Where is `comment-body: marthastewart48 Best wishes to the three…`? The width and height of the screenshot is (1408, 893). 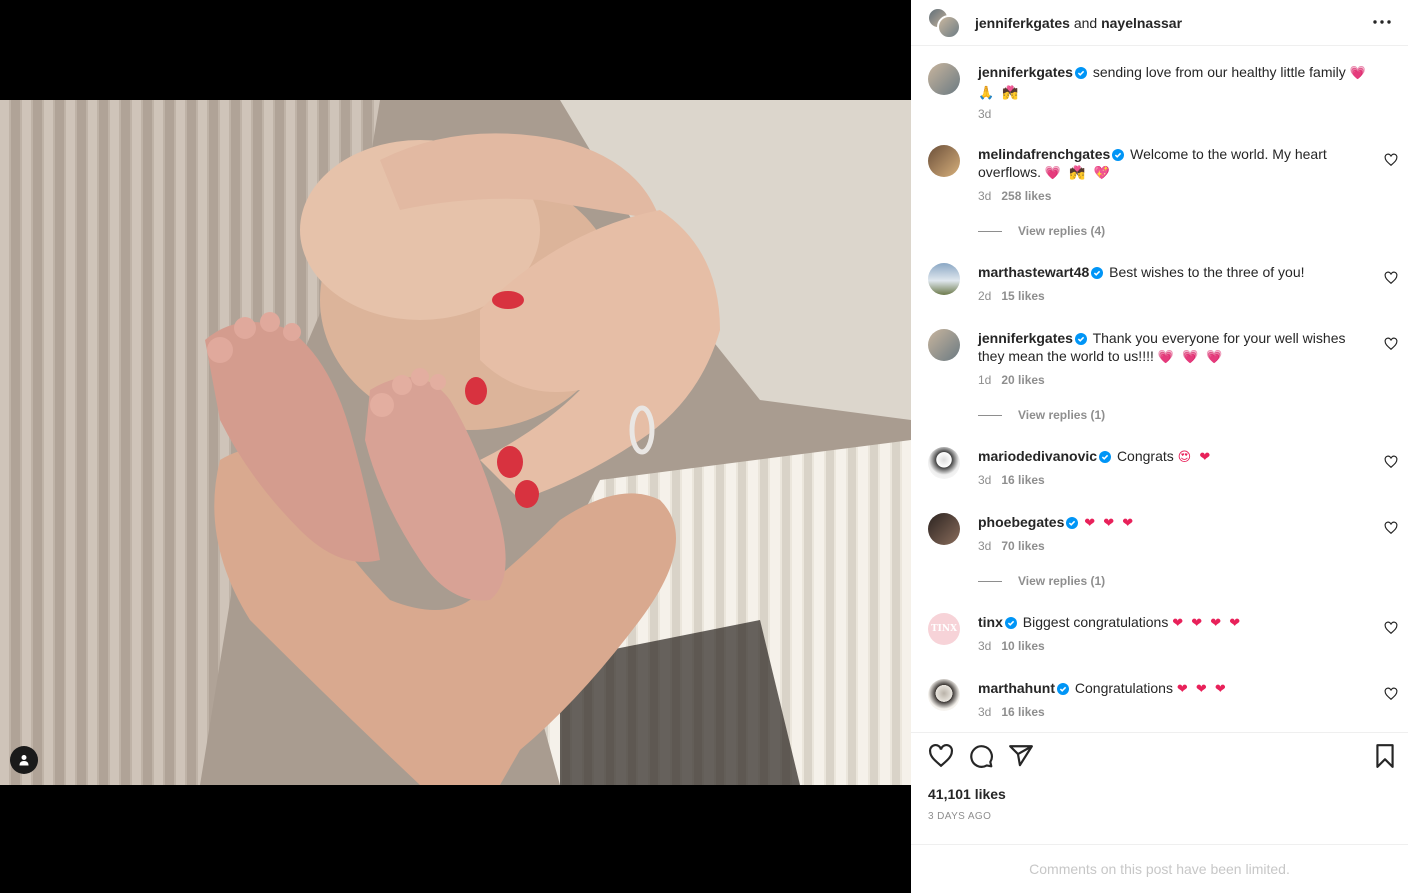
comment-body: marthastewart48 Best wishes to the three… is located at coordinates (1173, 272).